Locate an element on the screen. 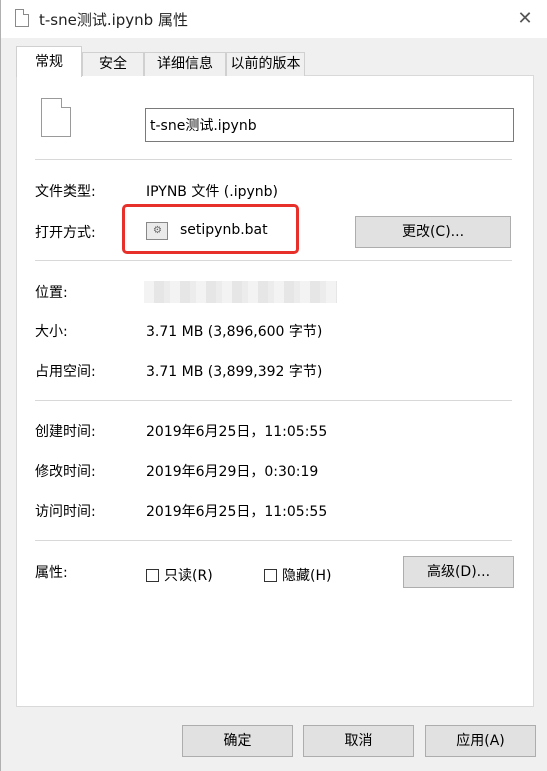 This screenshot has width=547, height=771. location-label: 位置: is located at coordinates (51, 293).